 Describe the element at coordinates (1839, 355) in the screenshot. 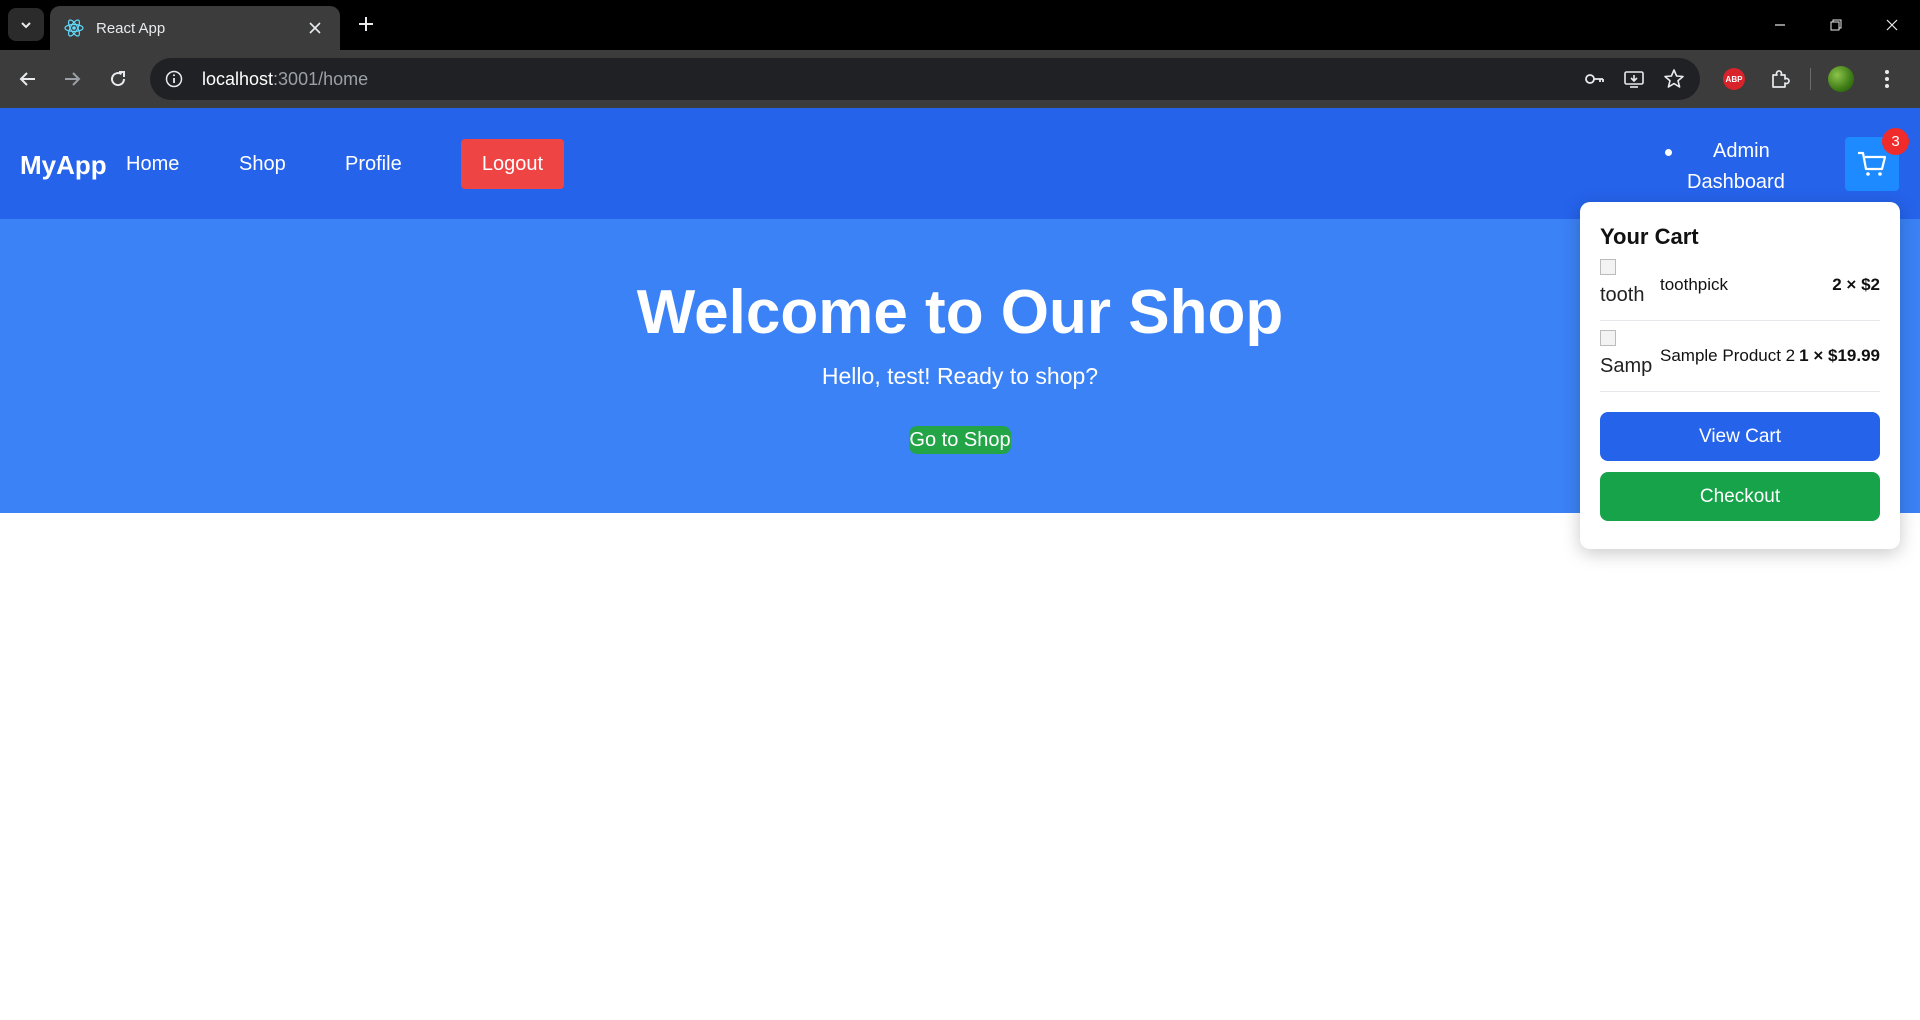

I see `cart-item-quantity-price: 1 × $19.99` at that location.